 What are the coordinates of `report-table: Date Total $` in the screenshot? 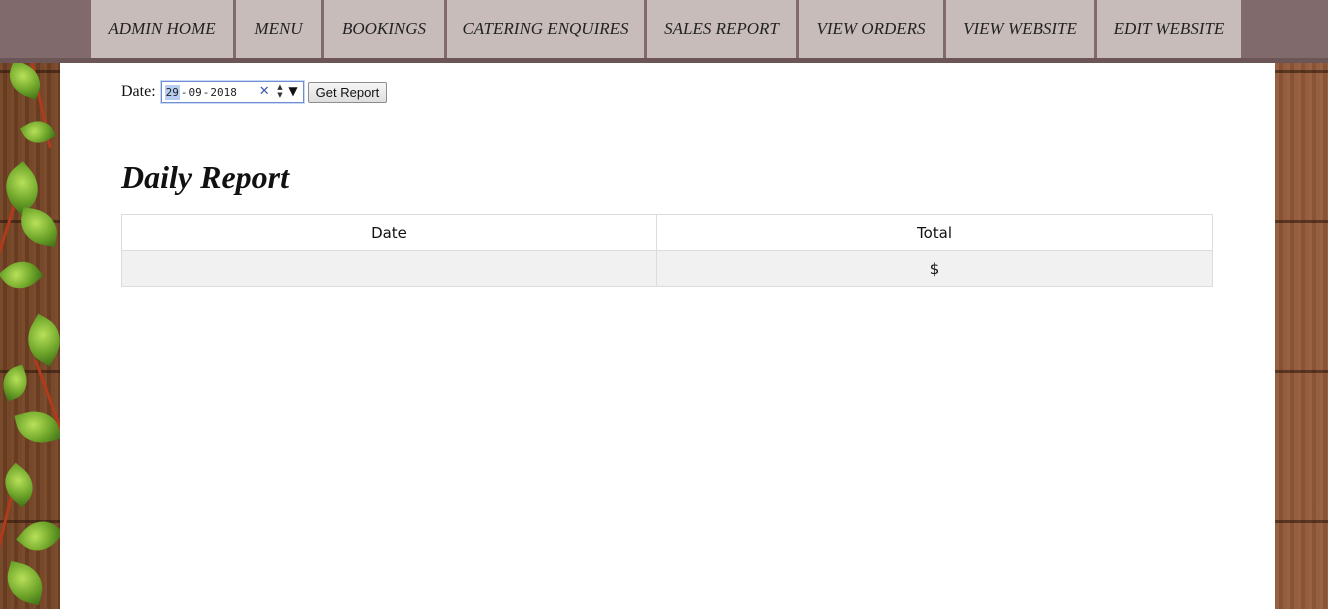 It's located at (667, 250).